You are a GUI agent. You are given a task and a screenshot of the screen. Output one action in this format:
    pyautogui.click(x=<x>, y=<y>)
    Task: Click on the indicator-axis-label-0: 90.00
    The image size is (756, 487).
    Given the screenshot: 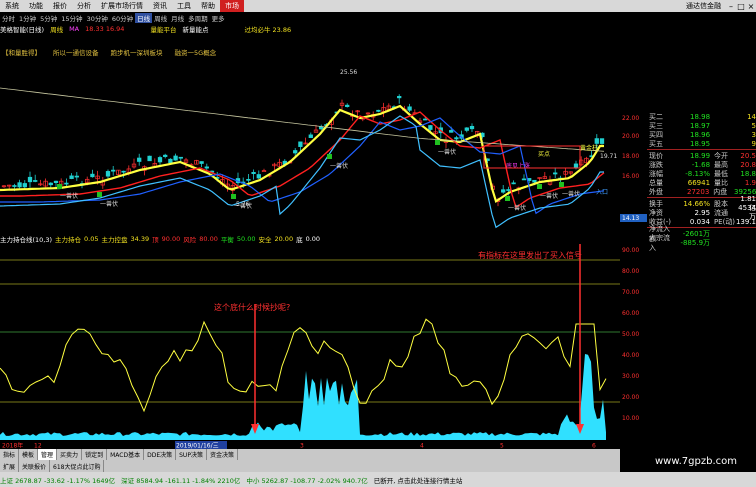 What is the action you would take?
    pyautogui.click(x=630, y=250)
    